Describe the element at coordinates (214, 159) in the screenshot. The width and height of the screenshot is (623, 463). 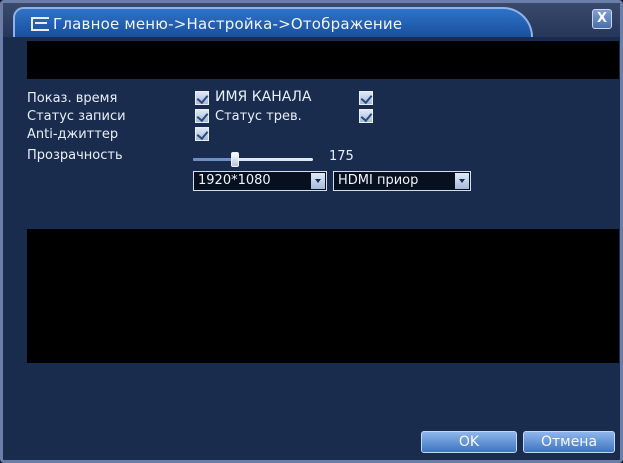
I see `transparency-slider-fill` at that location.